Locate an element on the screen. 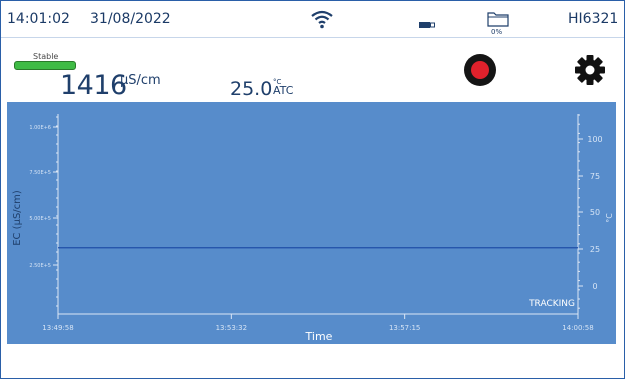  stability-label: Stable is located at coordinates (46, 56).